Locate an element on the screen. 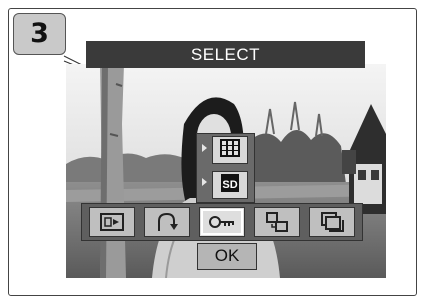  grid-icon is located at coordinates (230, 150).